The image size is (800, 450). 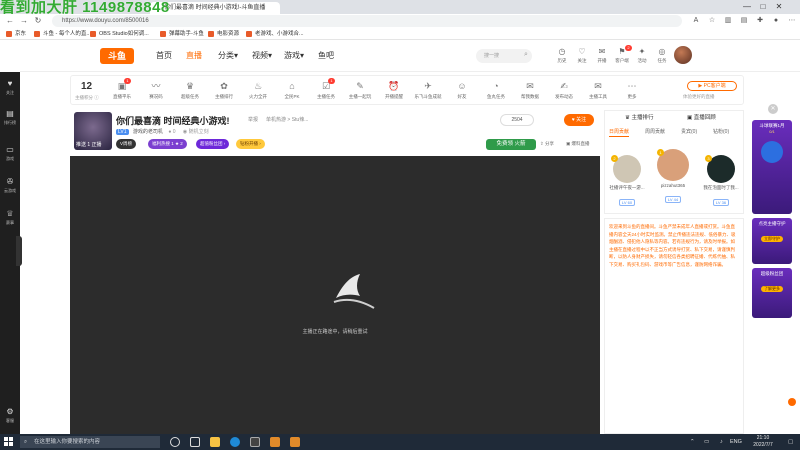 What do you see at coordinates (428, 91) in the screenshot?
I see `toolbar-item: ✈ 乐飞斗鱼成就` at bounding box center [428, 91].